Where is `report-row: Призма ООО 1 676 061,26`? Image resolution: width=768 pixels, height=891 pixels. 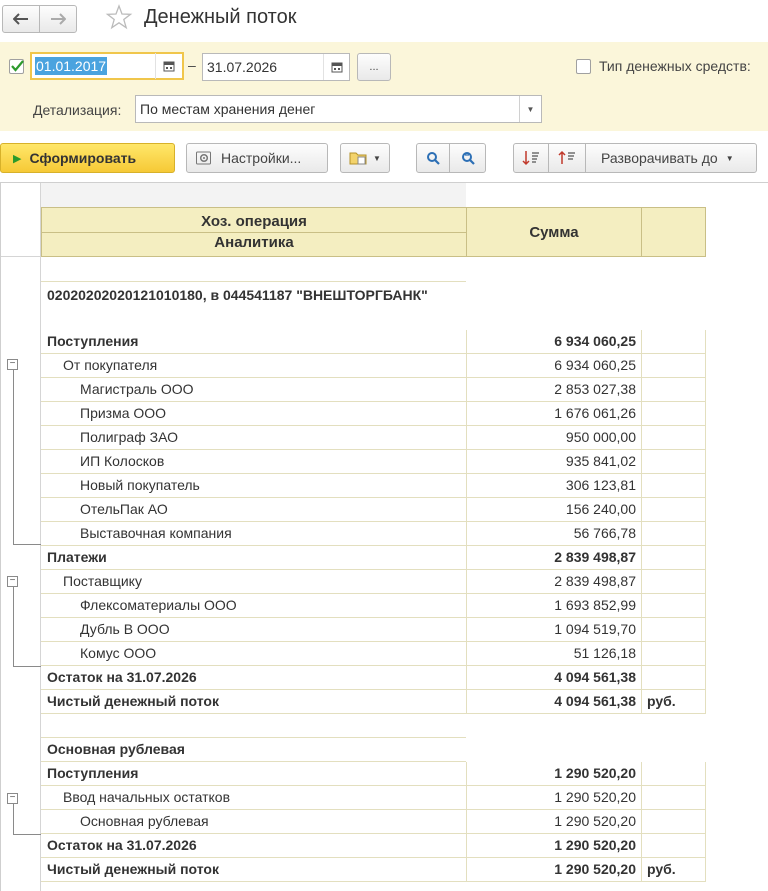
report-row: Призма ООО 1 676 061,26 is located at coordinates (373, 414).